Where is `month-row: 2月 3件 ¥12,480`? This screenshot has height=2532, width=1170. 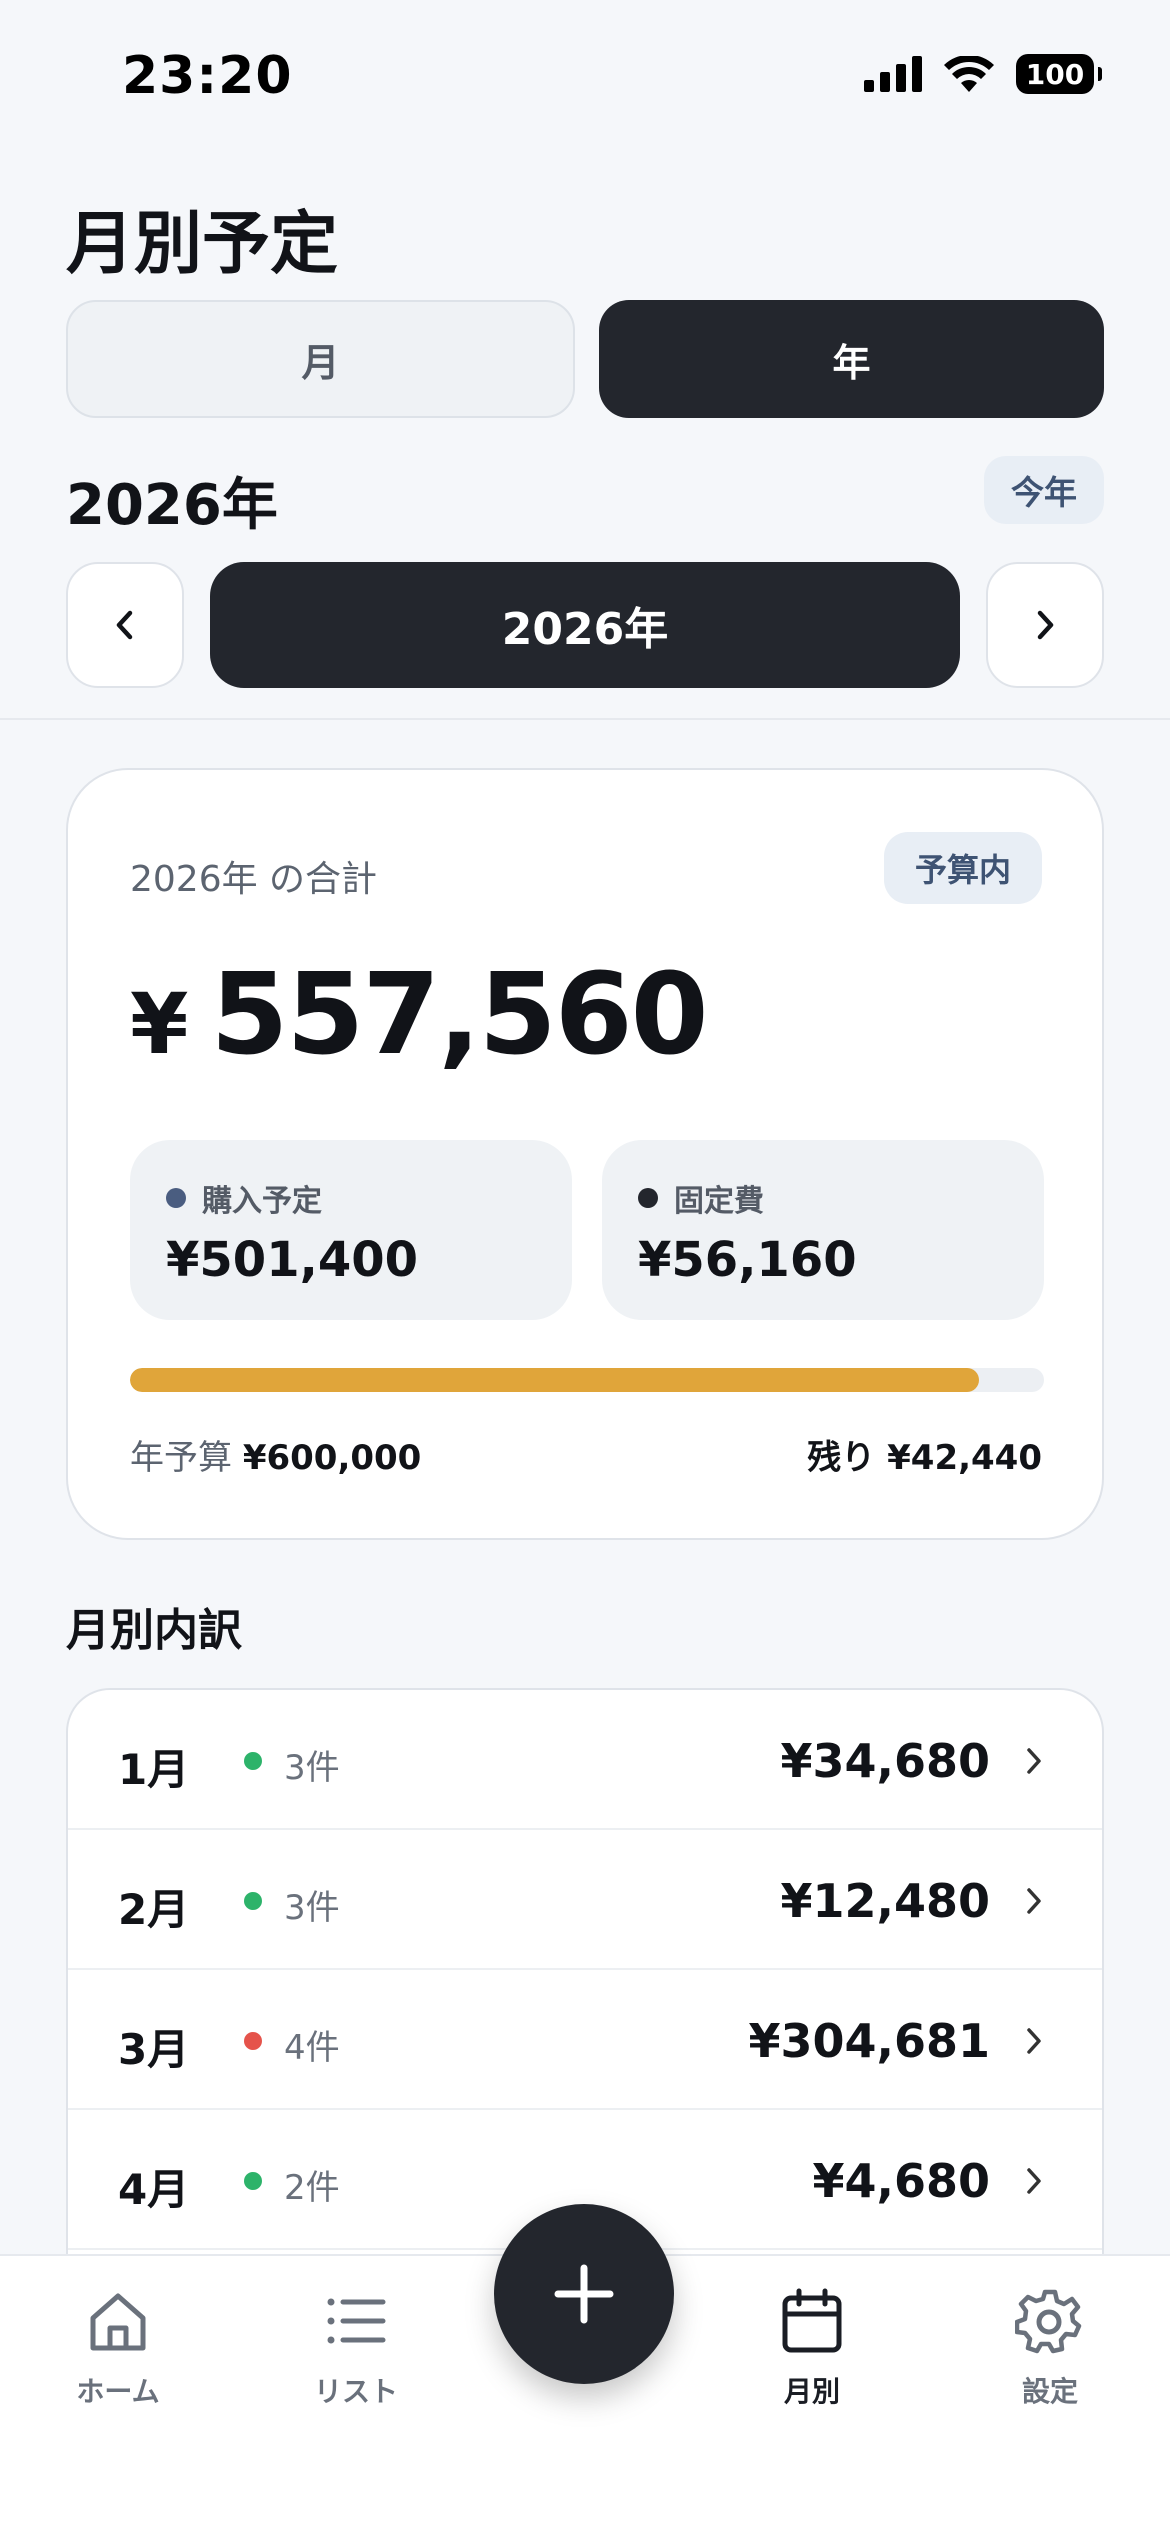 month-row: 2月 3件 ¥12,480 is located at coordinates (585, 1900).